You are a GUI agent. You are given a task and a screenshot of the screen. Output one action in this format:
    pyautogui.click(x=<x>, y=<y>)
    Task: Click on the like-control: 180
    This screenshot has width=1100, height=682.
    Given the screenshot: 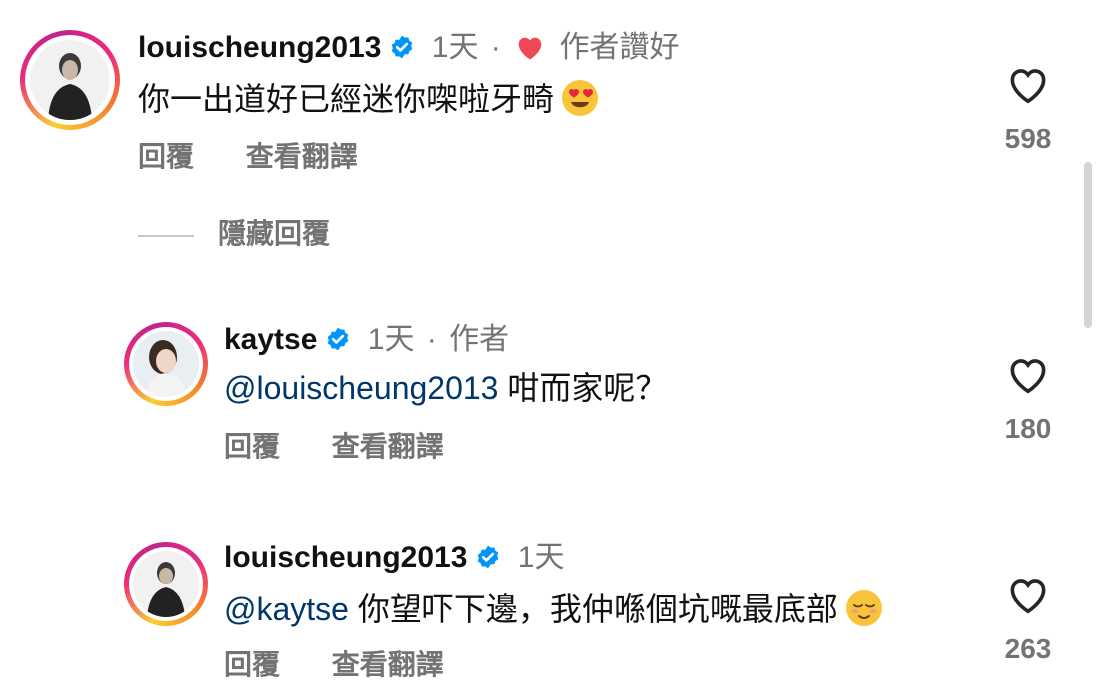 What is the action you would take?
    pyautogui.click(x=1028, y=400)
    